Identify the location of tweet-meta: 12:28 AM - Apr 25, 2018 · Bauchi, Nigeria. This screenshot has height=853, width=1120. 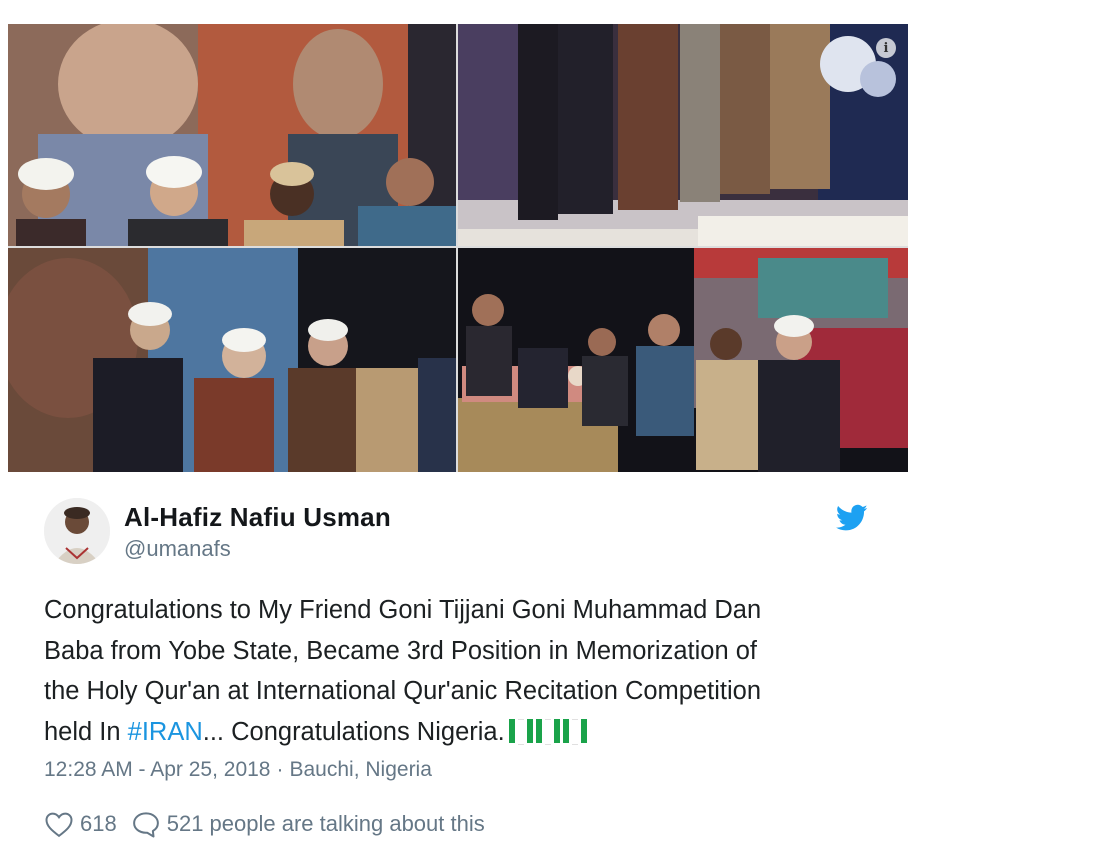
(238, 770).